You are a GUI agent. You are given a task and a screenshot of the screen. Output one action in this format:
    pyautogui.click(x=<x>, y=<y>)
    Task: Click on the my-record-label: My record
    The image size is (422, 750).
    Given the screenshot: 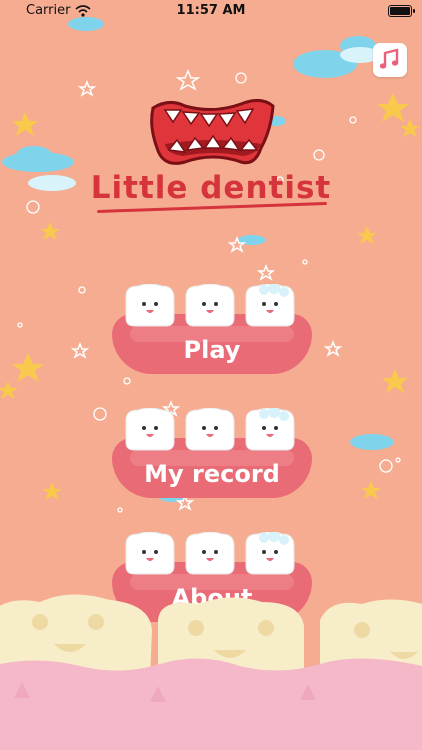 What is the action you would take?
    pyautogui.click(x=212, y=474)
    